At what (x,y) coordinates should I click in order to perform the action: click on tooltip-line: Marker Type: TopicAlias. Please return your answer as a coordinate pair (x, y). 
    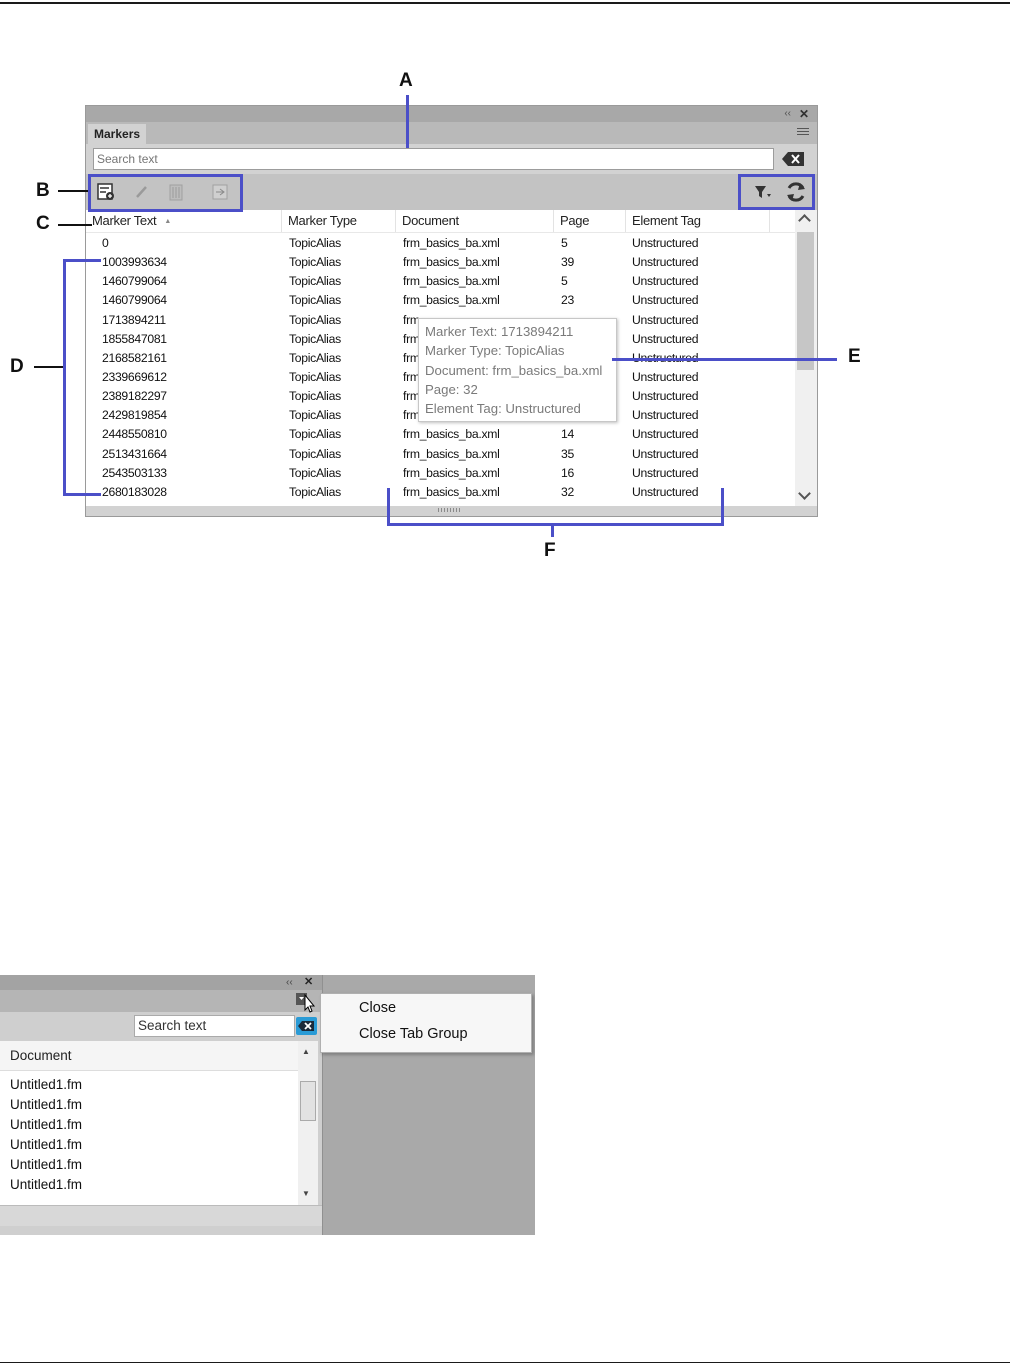
    Looking at the image, I should click on (495, 351).